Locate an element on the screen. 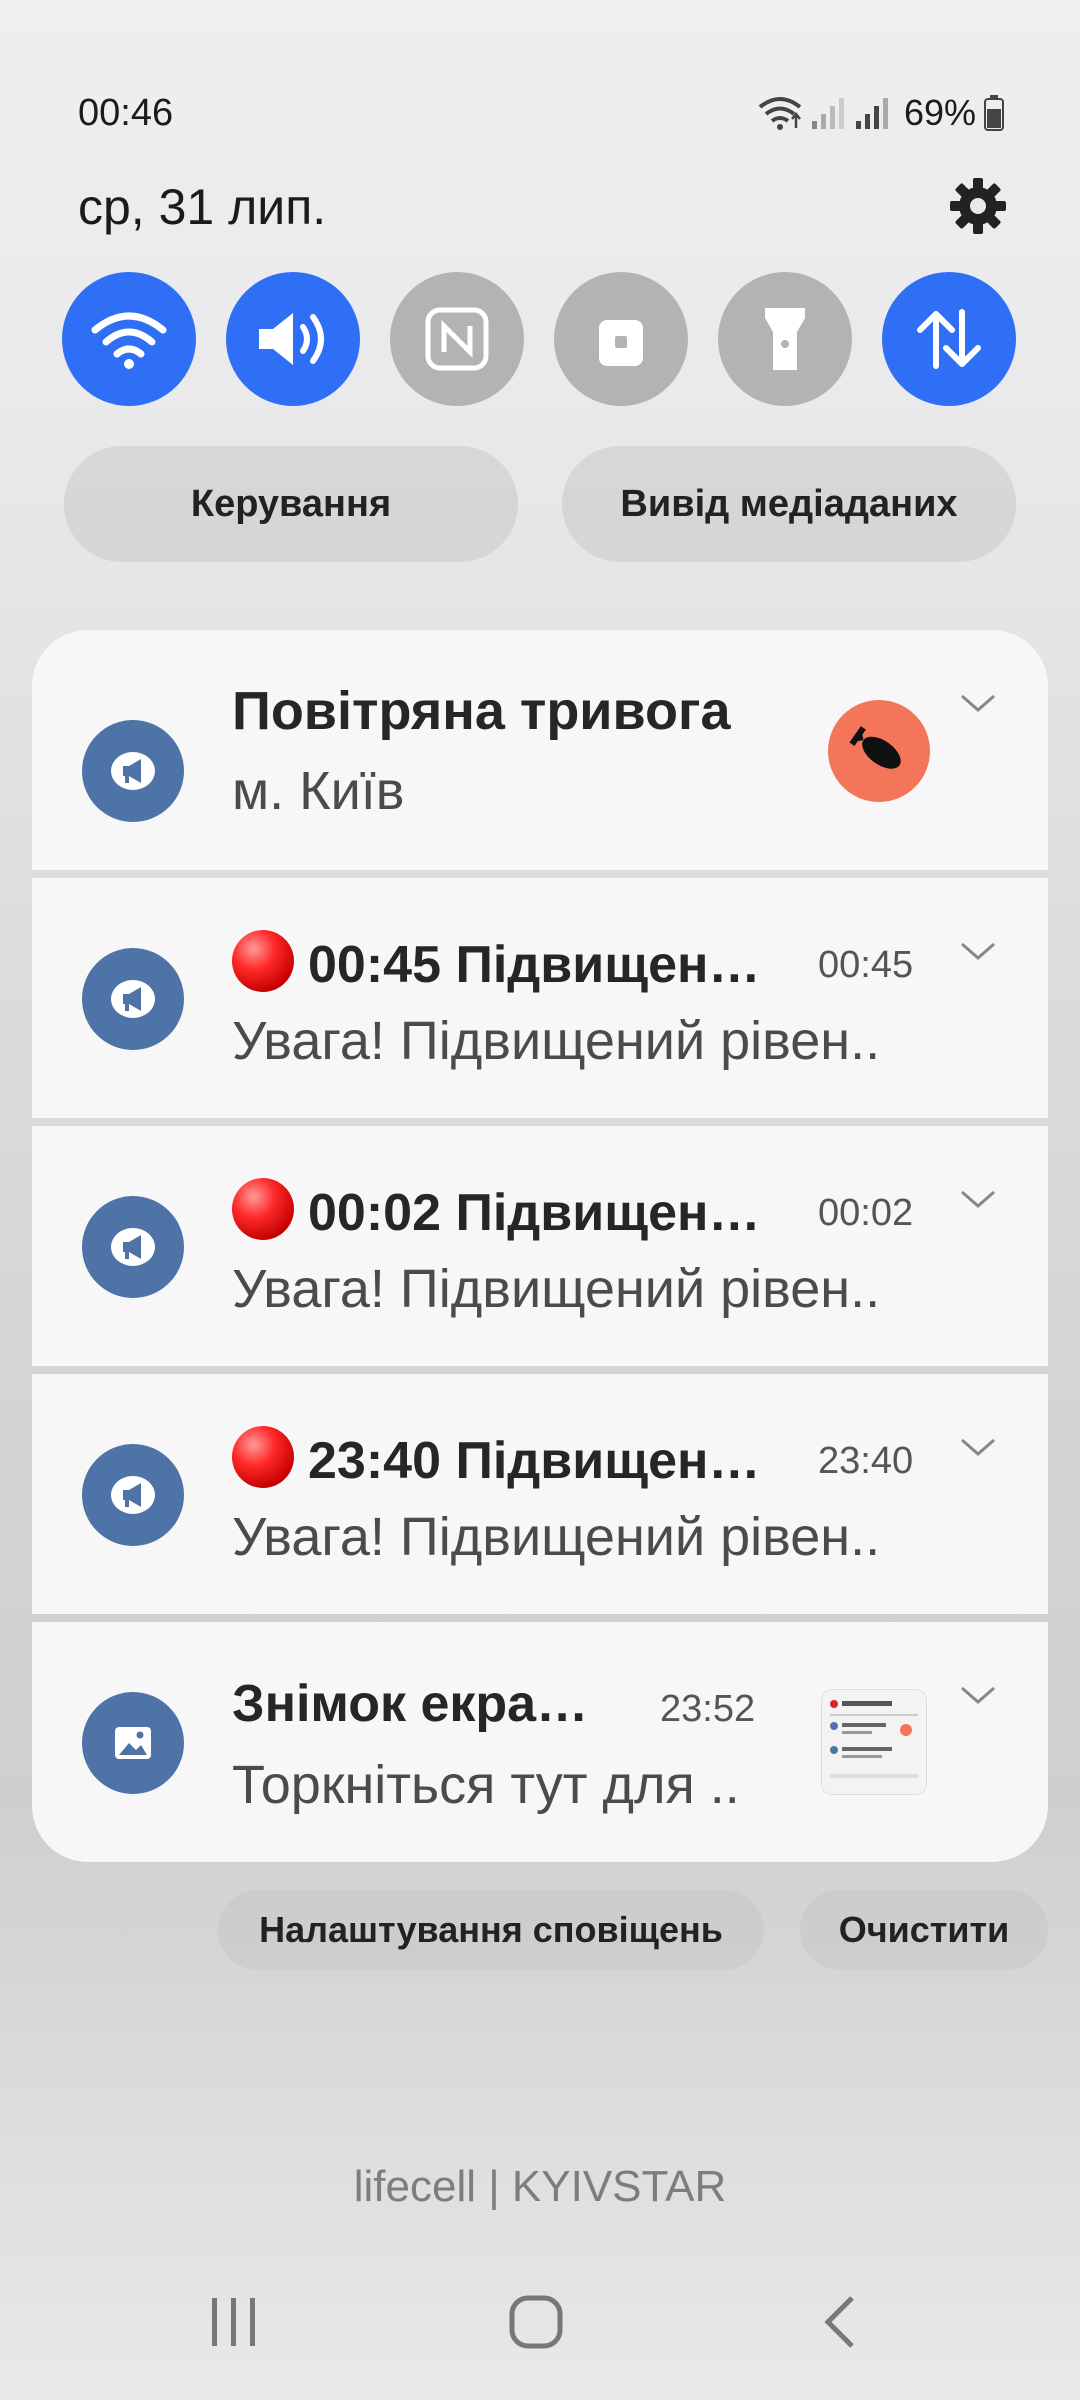 This screenshot has height=2400, width=1080. wifi-icon is located at coordinates (129, 340).